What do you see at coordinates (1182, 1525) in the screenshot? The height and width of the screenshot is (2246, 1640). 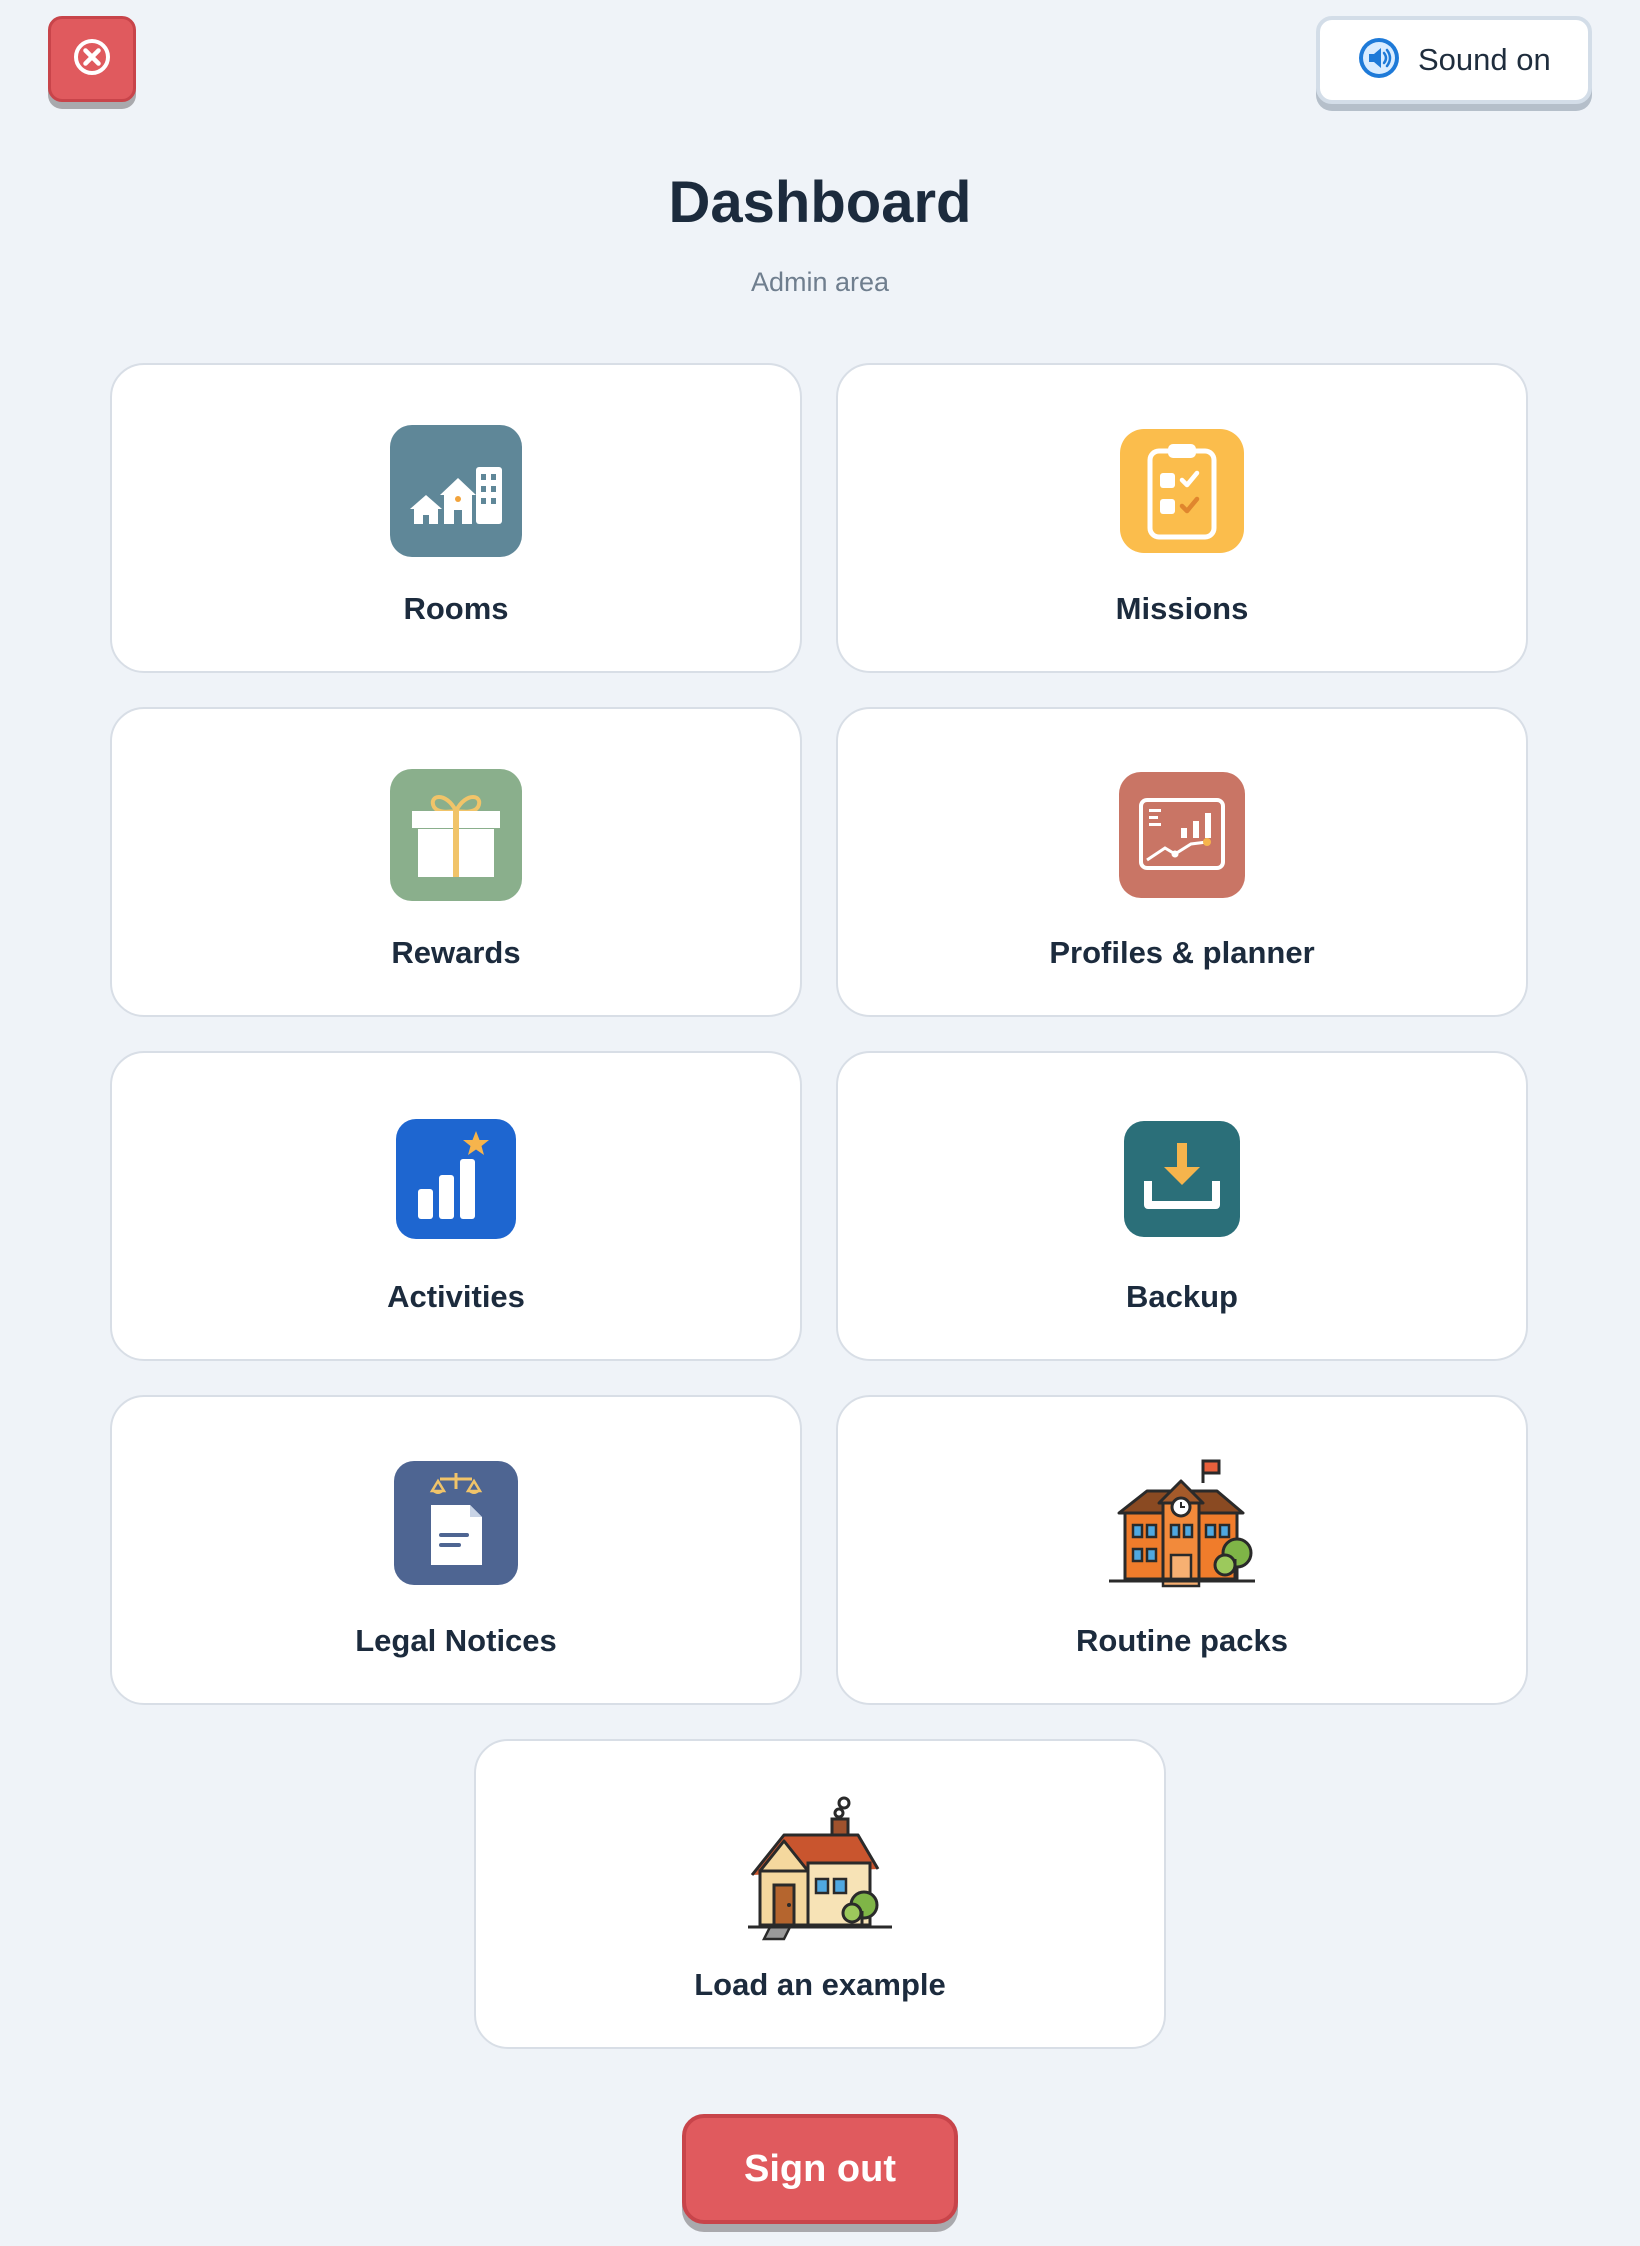 I see `school-building-icon` at bounding box center [1182, 1525].